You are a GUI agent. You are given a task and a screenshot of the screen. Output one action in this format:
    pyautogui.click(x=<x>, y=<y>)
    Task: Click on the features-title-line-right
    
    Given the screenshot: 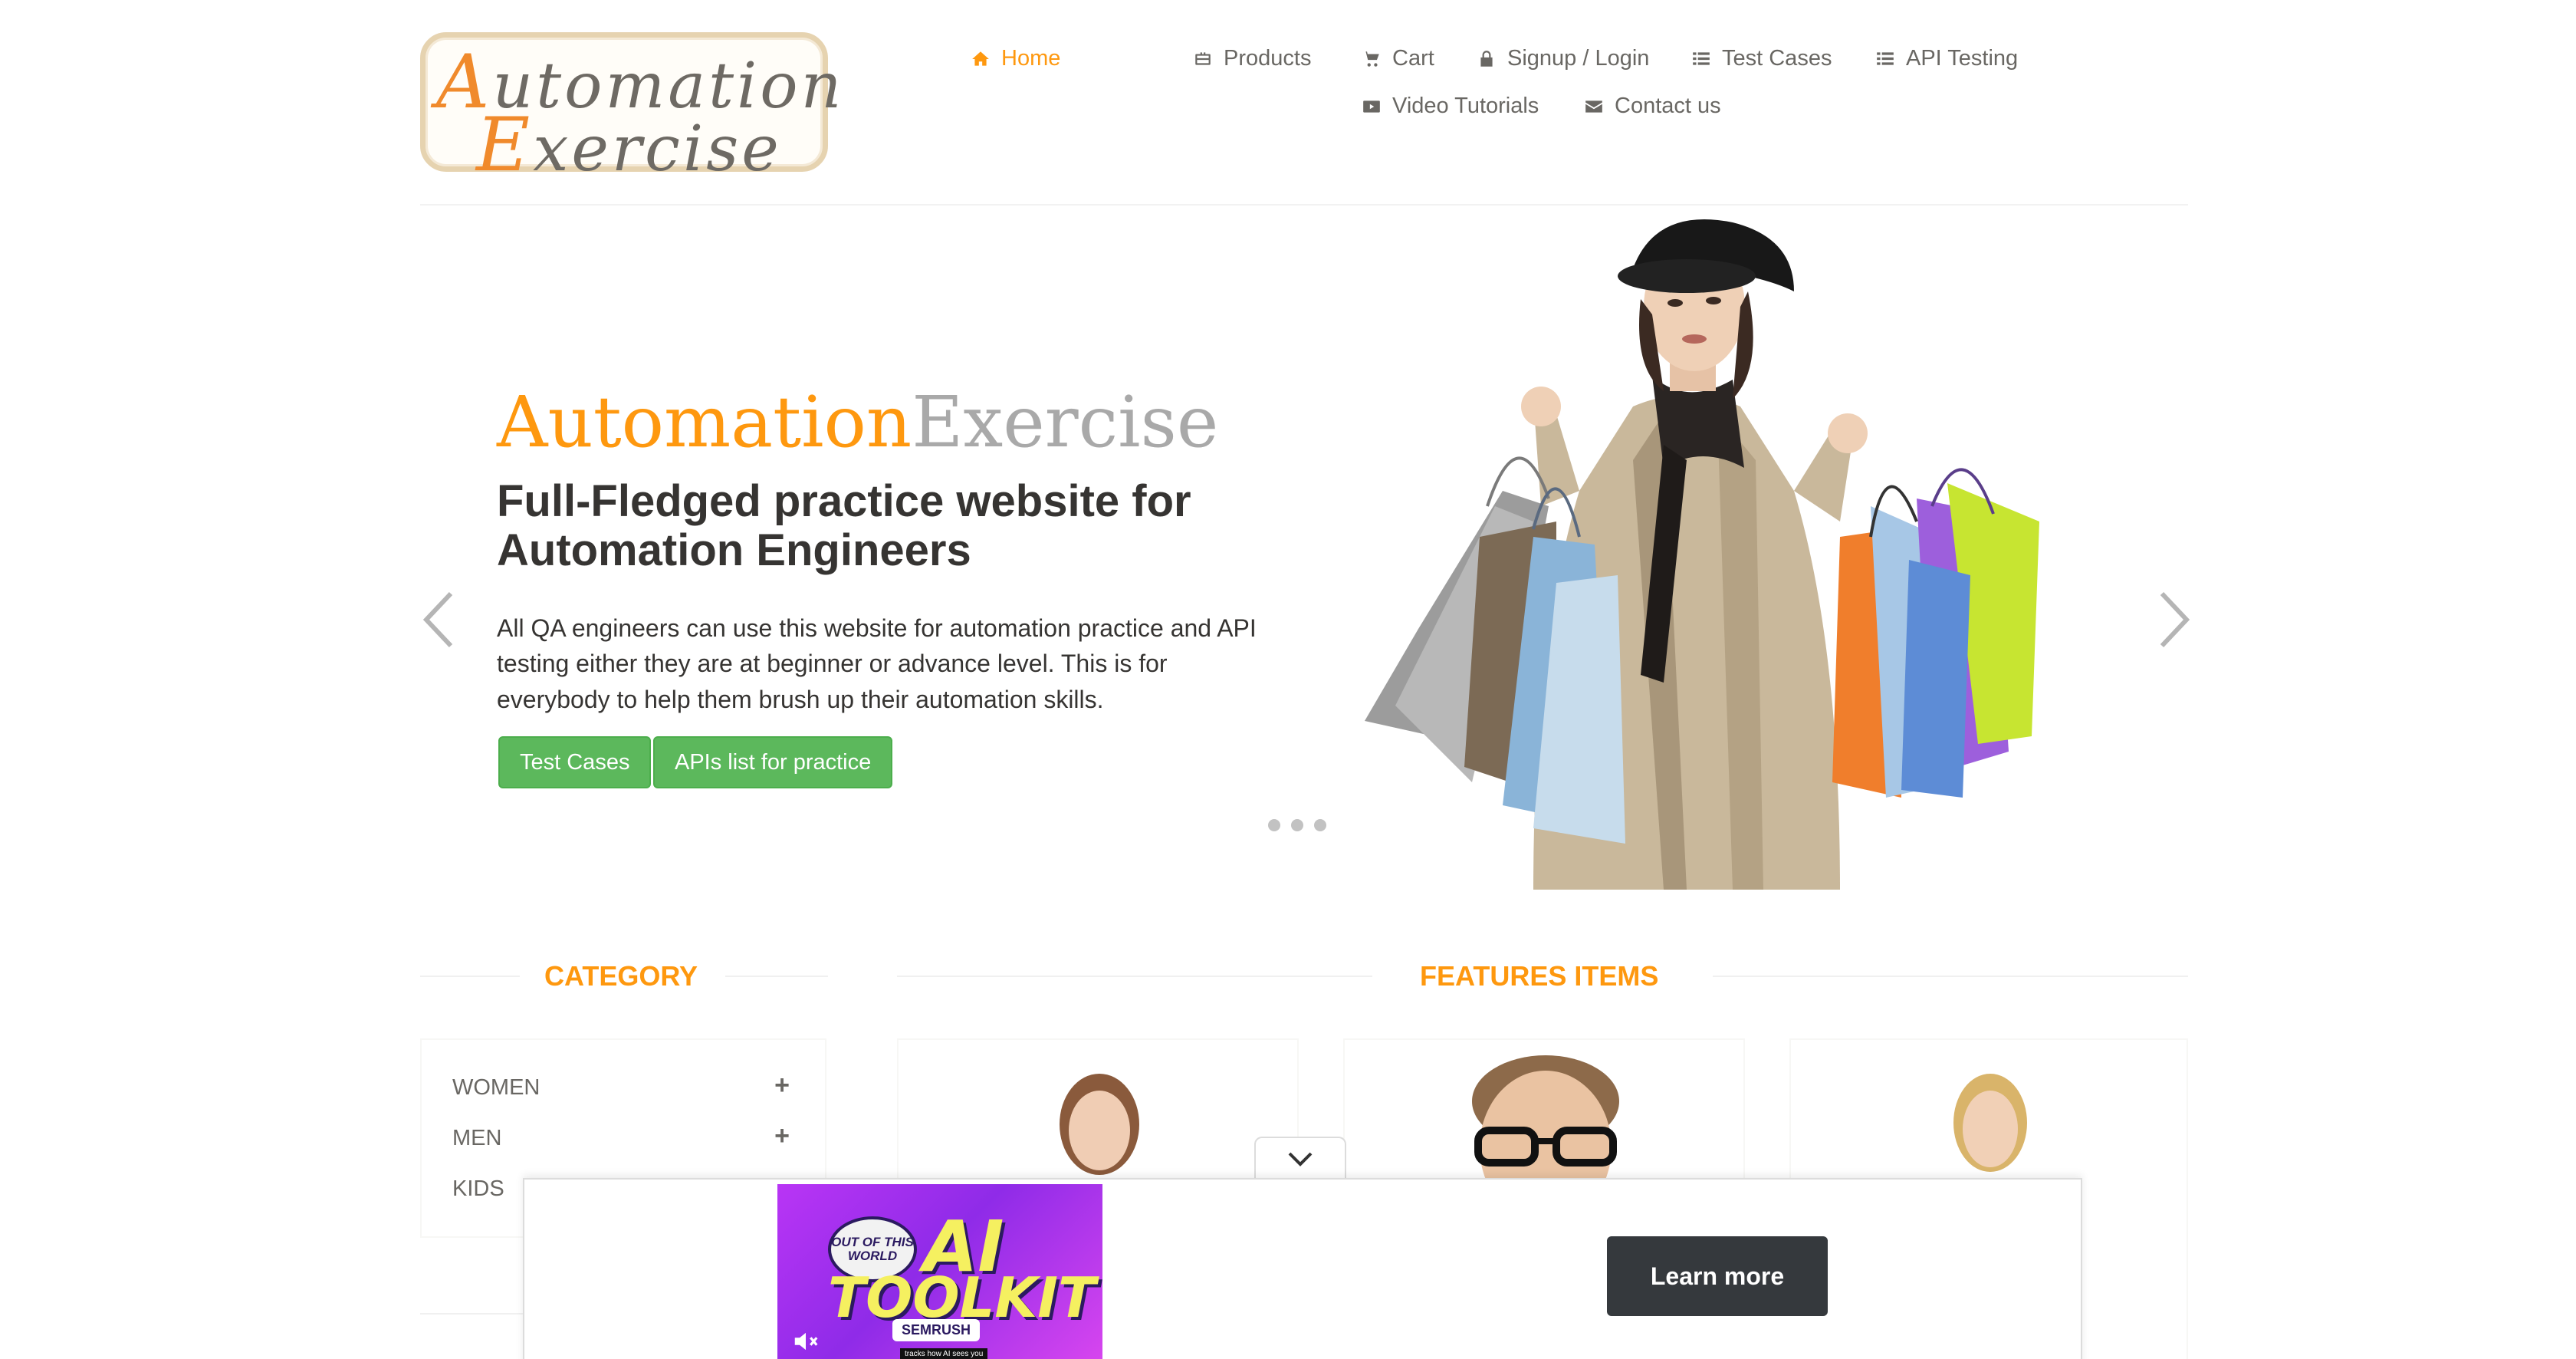 What is the action you would take?
    pyautogui.click(x=1950, y=976)
    